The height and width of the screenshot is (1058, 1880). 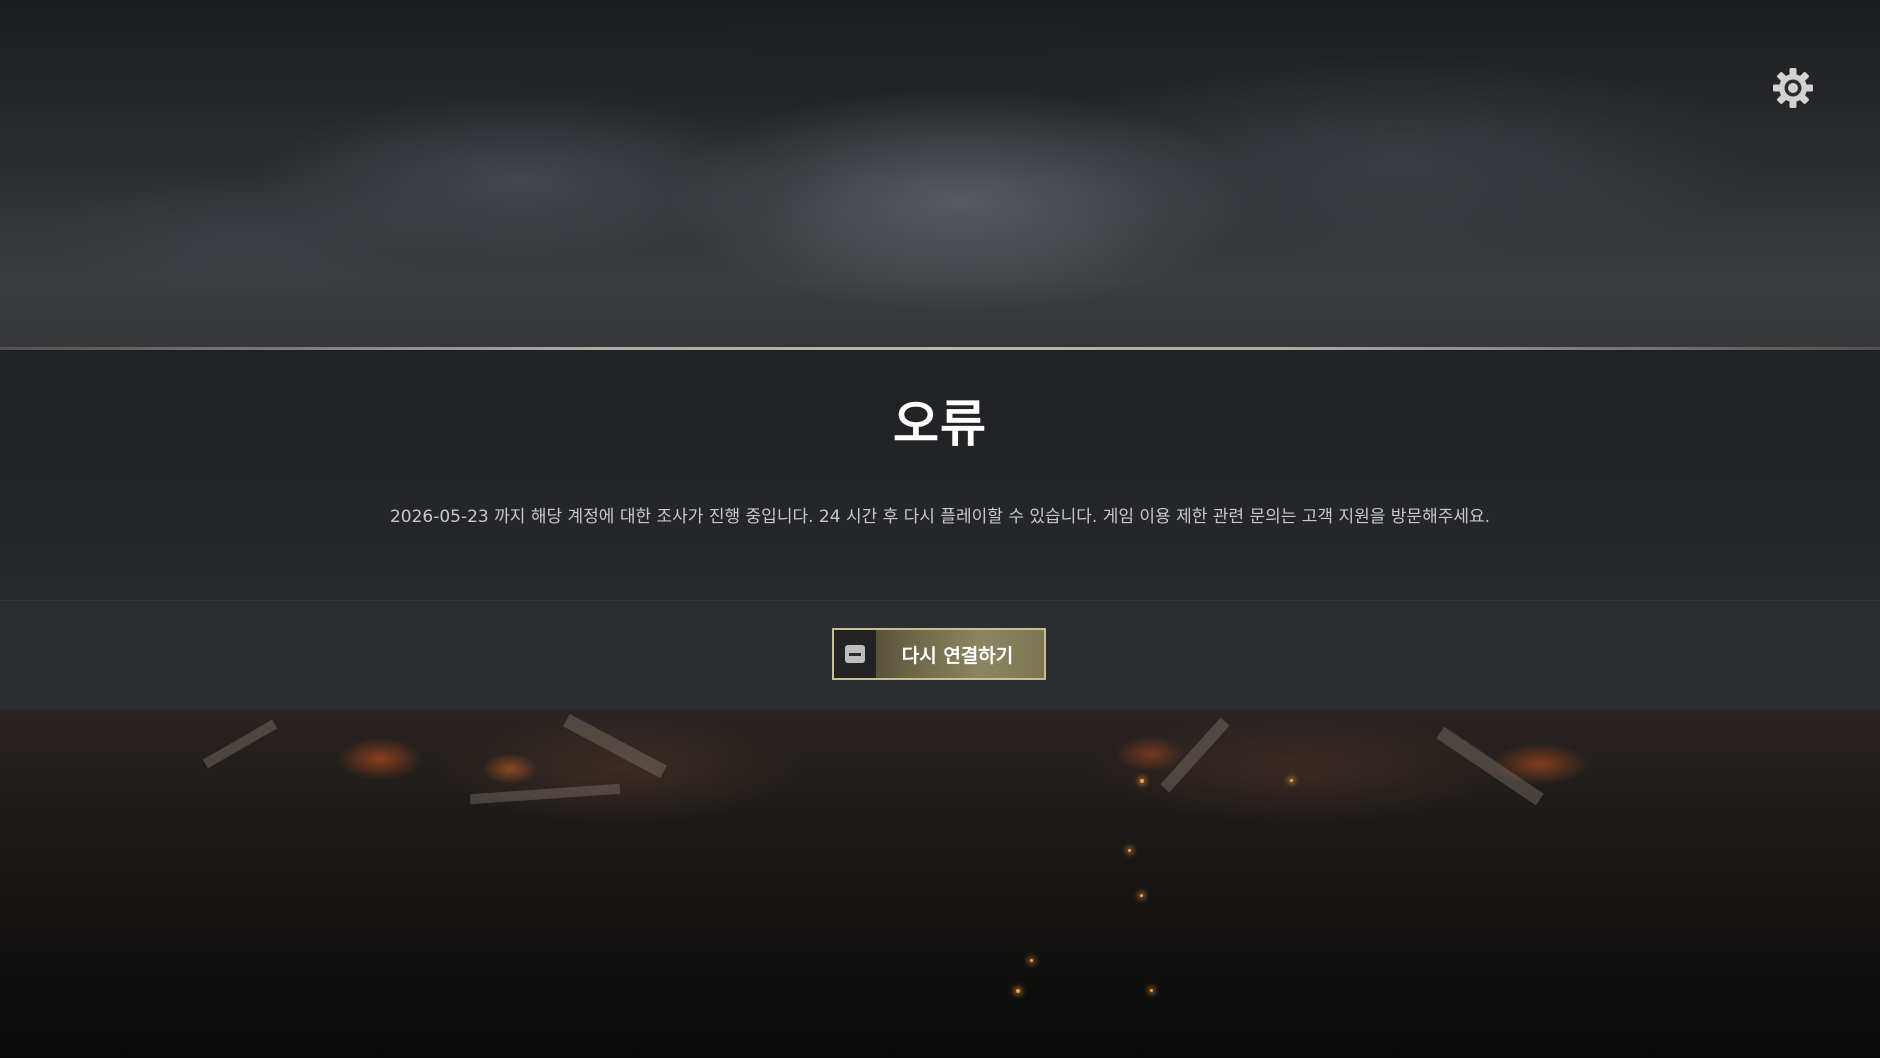 What do you see at coordinates (957, 655) in the screenshot?
I see `reconnect-button-label: 다시 연결하기` at bounding box center [957, 655].